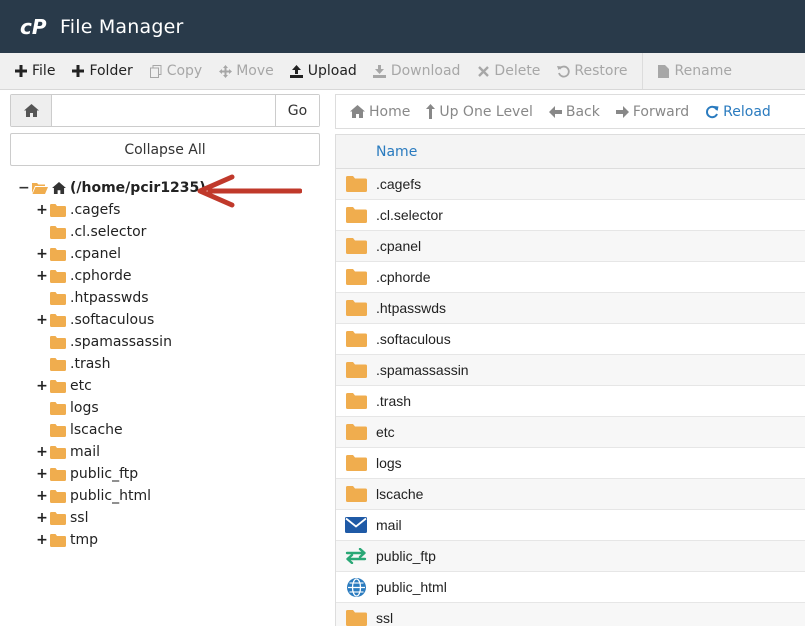 The image size is (805, 626). I want to click on tree-item: + ssl, so click(173, 518).